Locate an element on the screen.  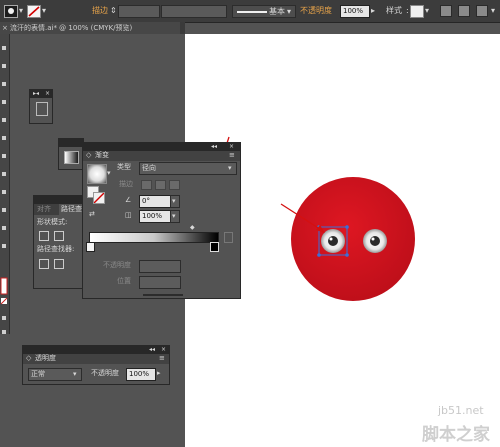
brush-label: 基本 is located at coordinates (277, 11).